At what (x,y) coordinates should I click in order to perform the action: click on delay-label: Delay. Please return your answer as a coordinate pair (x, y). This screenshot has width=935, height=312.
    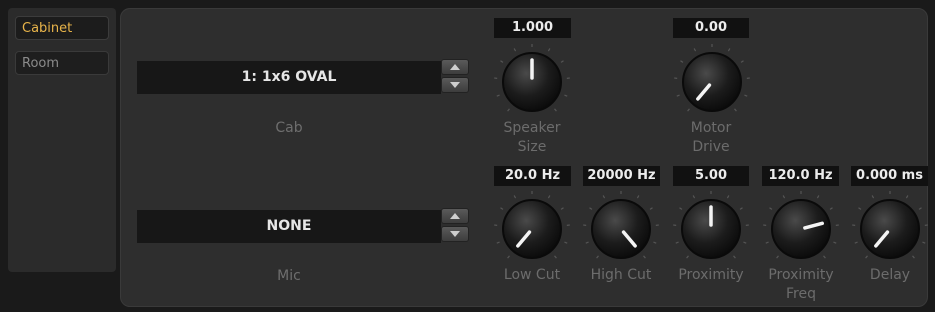
    Looking at the image, I should click on (890, 275).